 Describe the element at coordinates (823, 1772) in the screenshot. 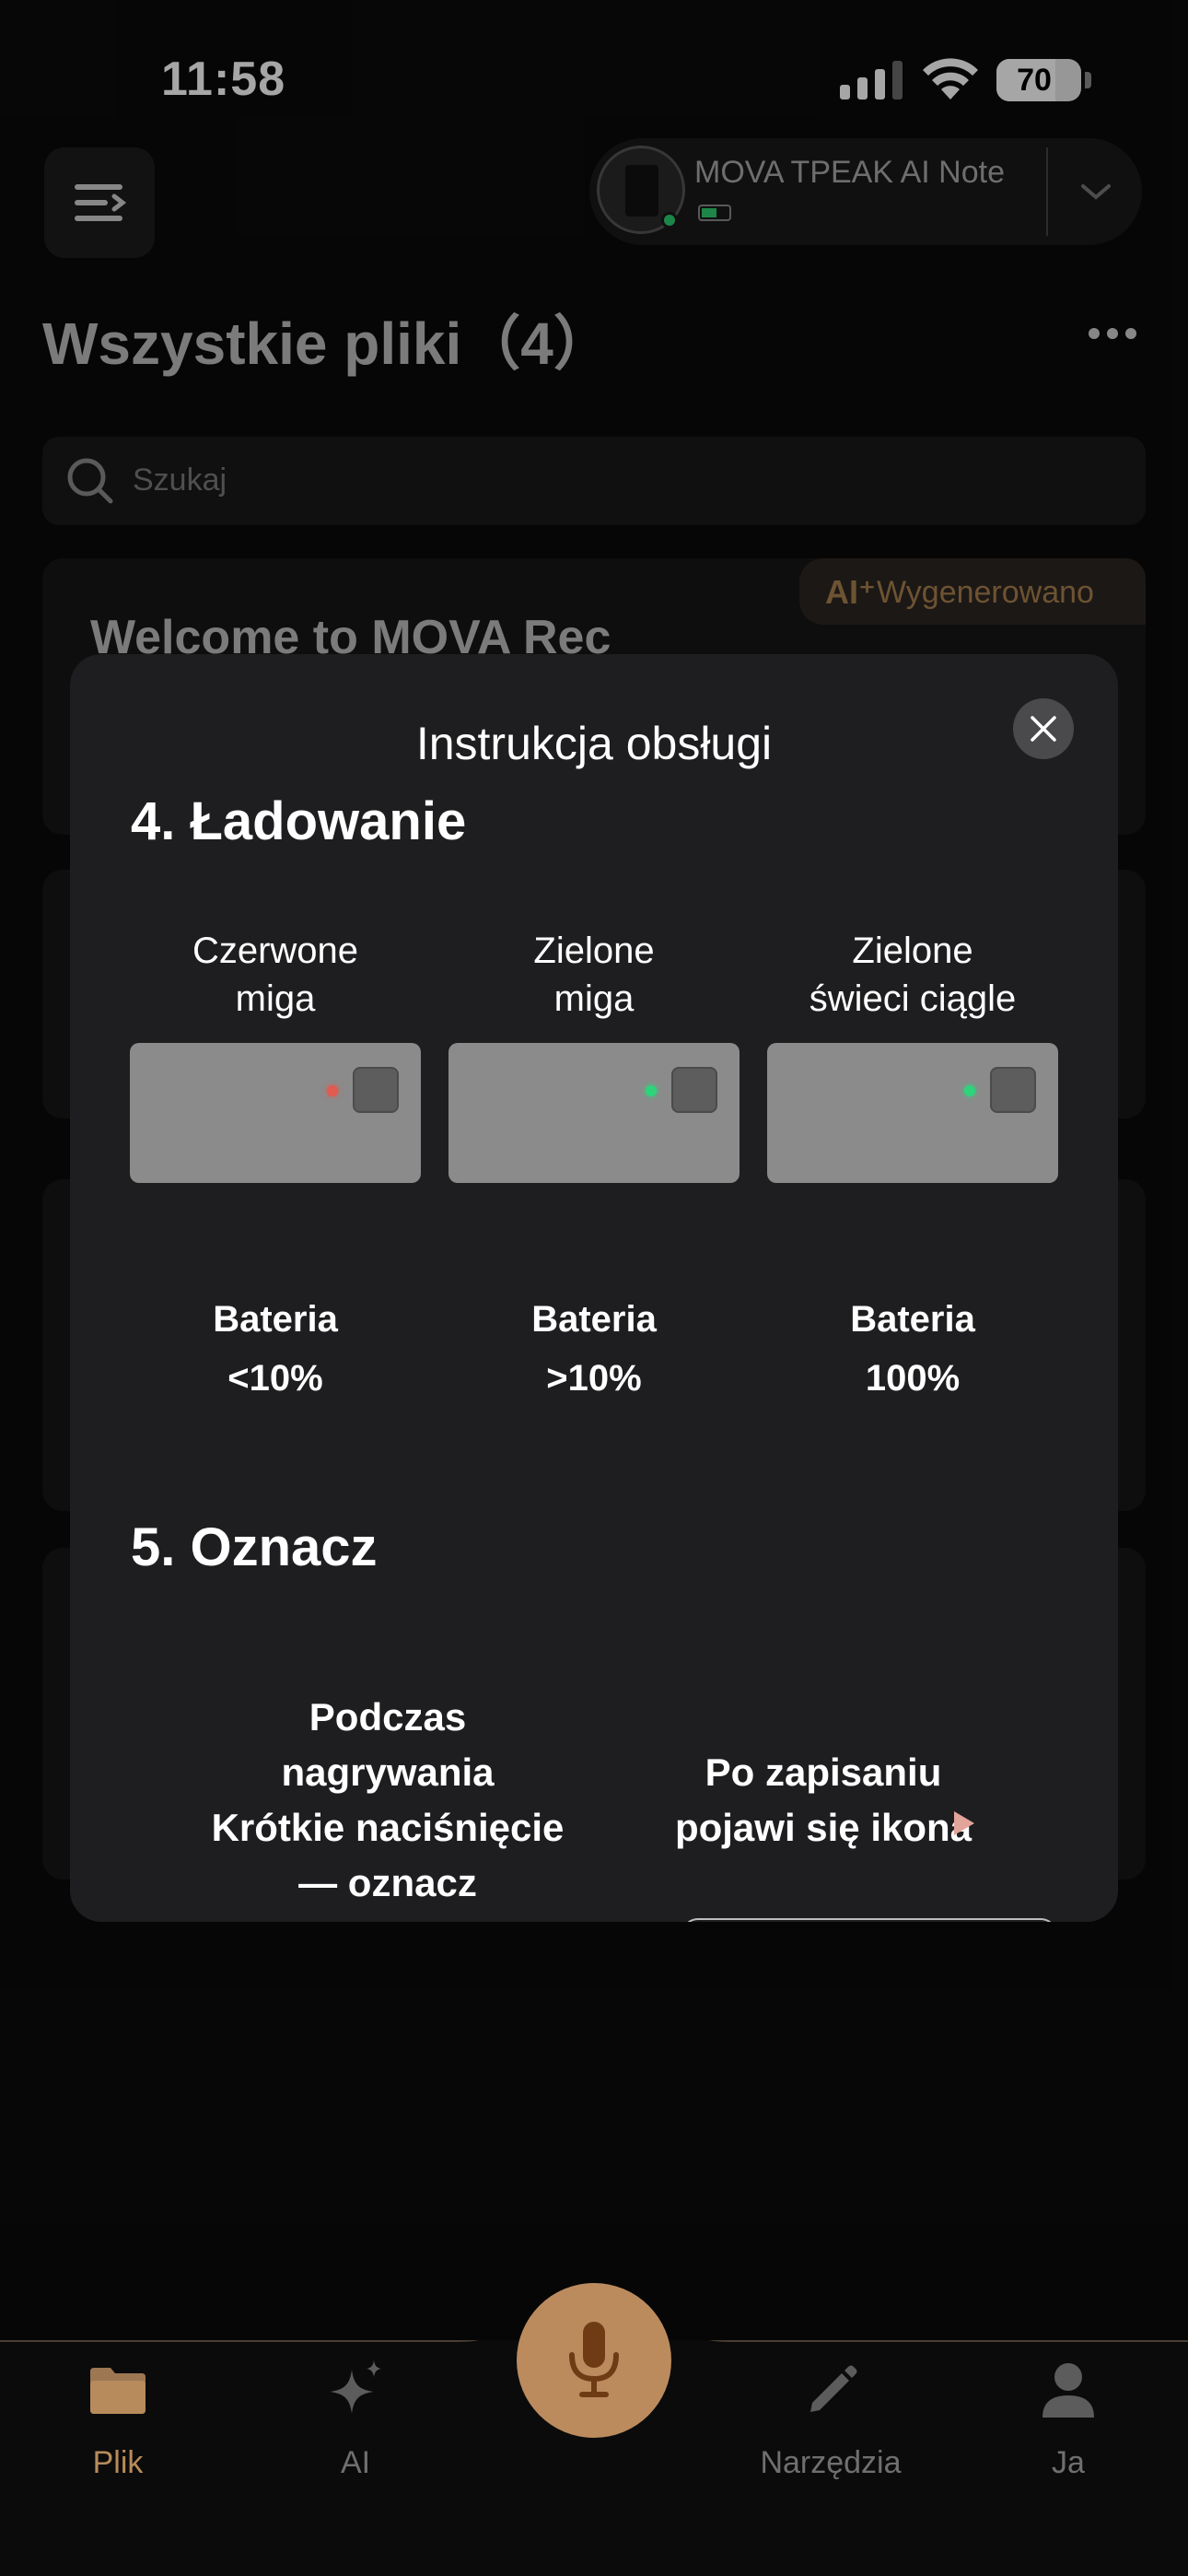

I see `mark-result-line: Po zapisaniu` at that location.